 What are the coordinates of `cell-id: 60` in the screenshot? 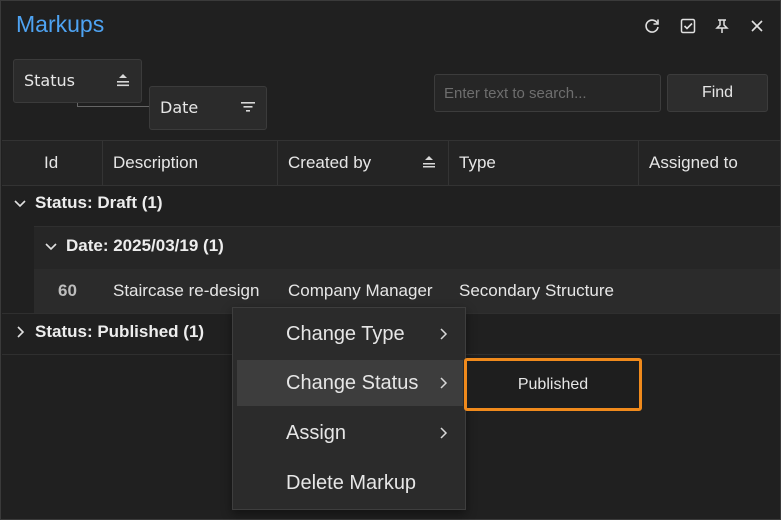 It's located at (67, 290).